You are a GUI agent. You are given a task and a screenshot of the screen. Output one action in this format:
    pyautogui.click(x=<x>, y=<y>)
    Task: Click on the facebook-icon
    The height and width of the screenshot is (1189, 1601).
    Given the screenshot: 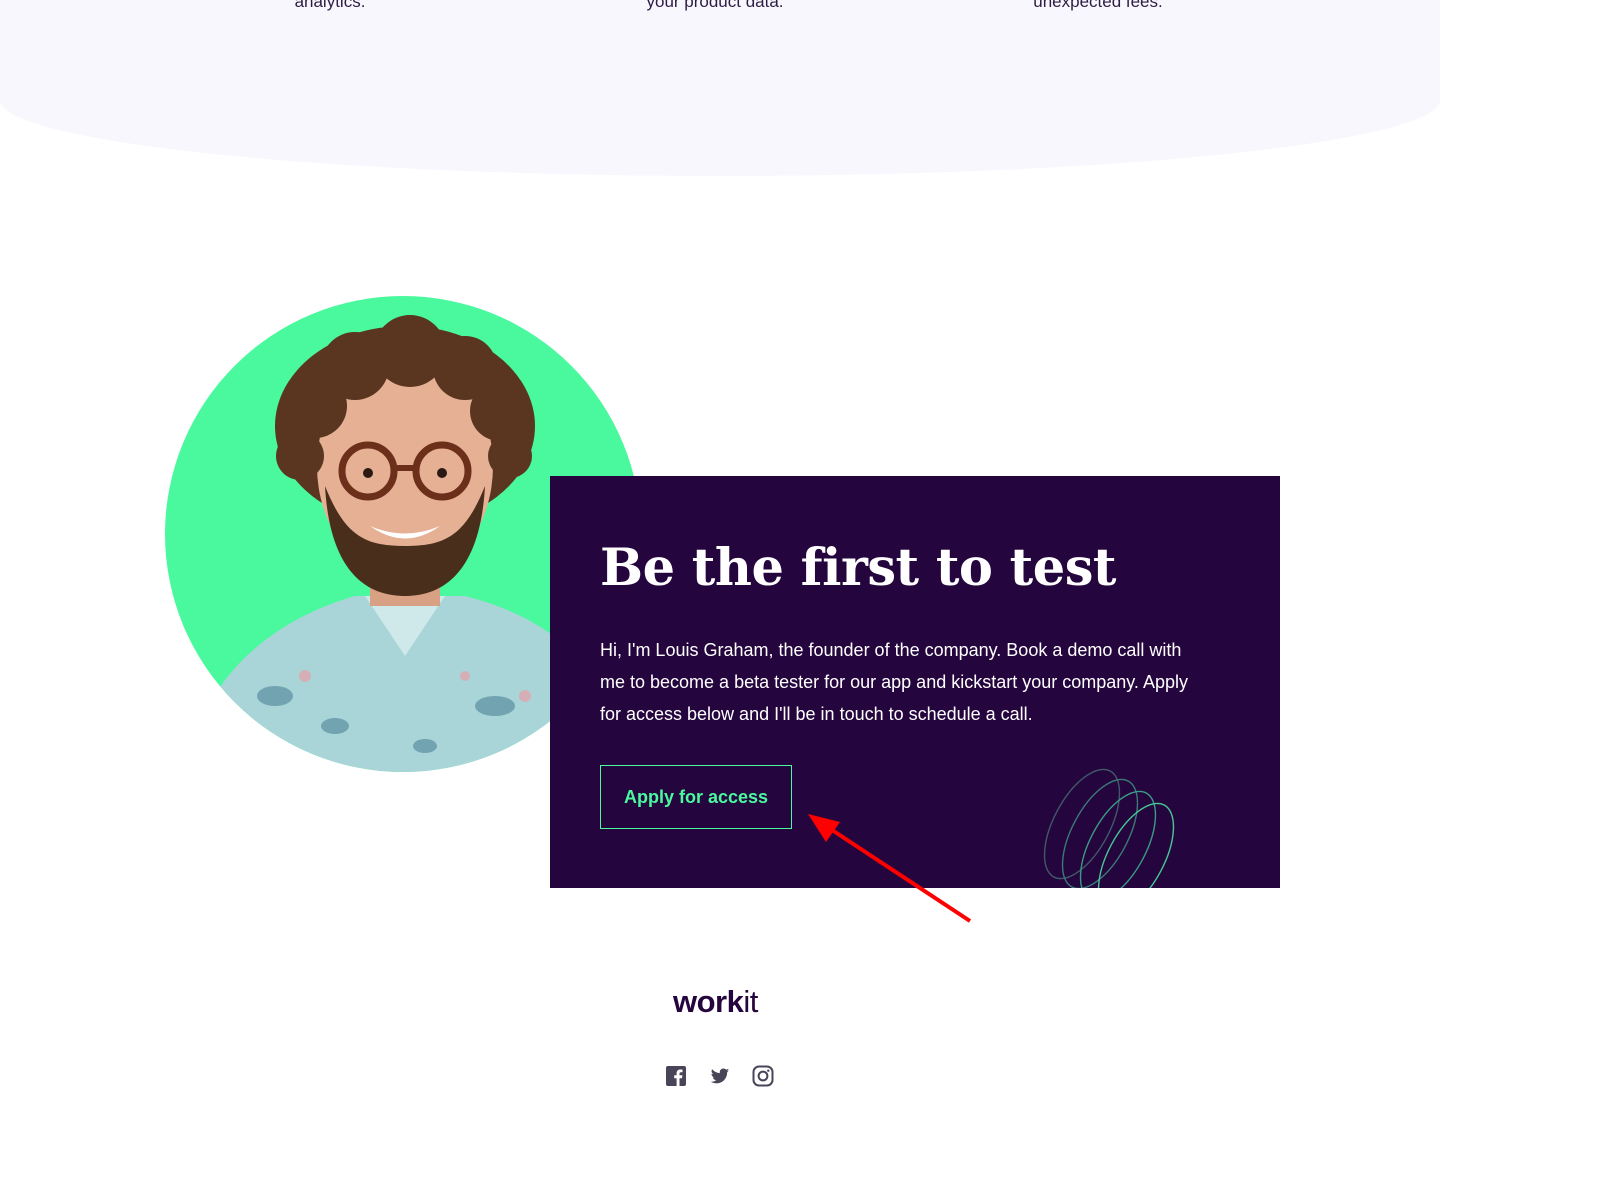 What is the action you would take?
    pyautogui.click(x=676, y=1076)
    